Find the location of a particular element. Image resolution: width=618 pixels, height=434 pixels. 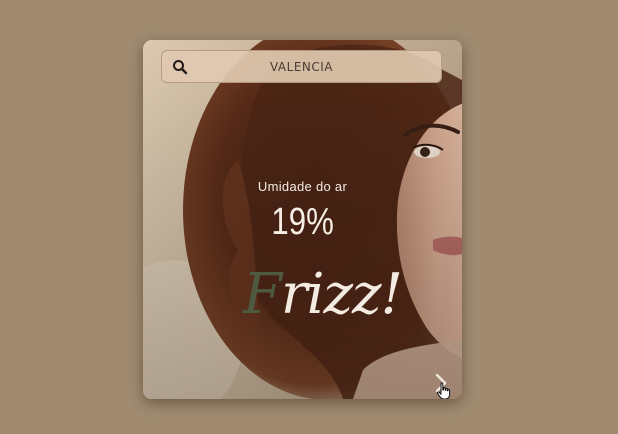

humidity-value: 19% is located at coordinates (302, 222).